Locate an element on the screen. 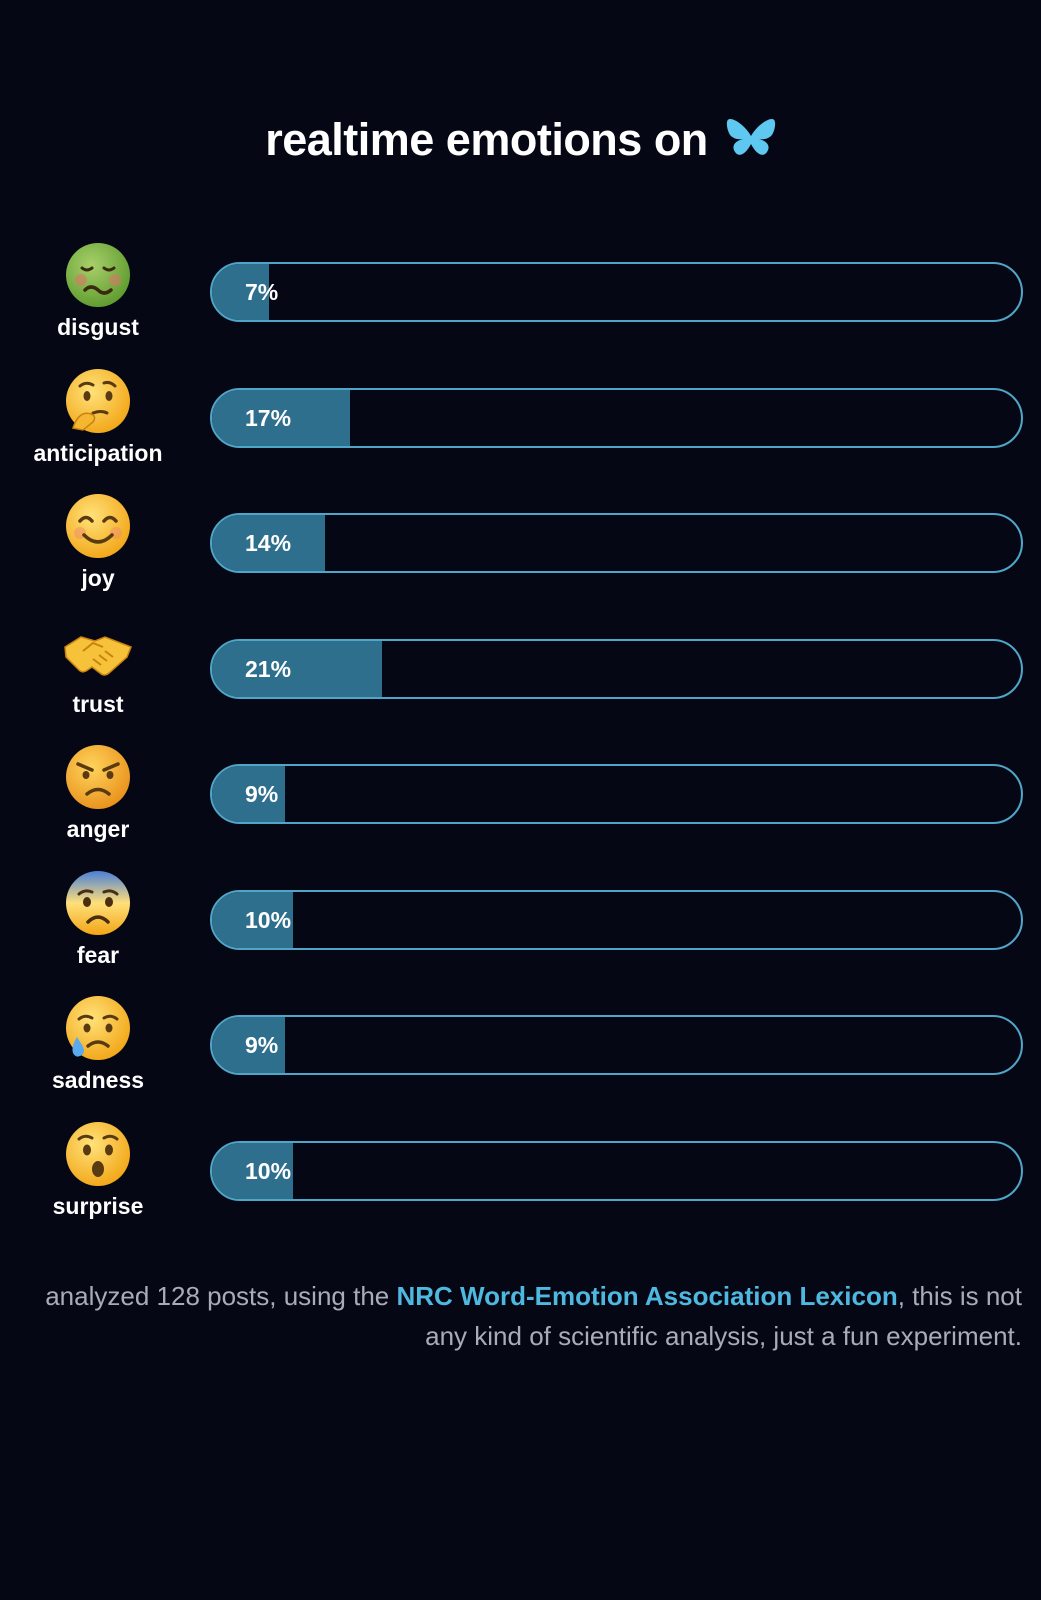 The height and width of the screenshot is (1600, 1041). bar-track: 21% is located at coordinates (616, 668).